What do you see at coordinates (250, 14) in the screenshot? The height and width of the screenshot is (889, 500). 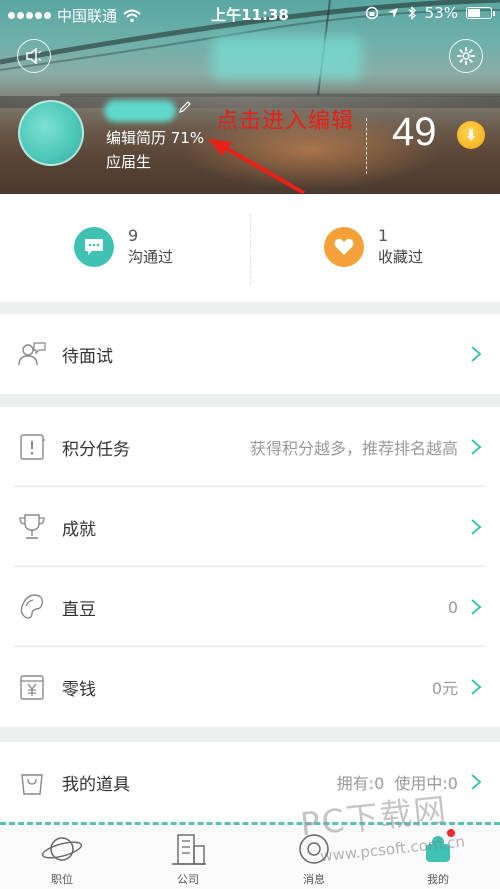 I see `status-bar: 中国联通 上午11:38 53%` at bounding box center [250, 14].